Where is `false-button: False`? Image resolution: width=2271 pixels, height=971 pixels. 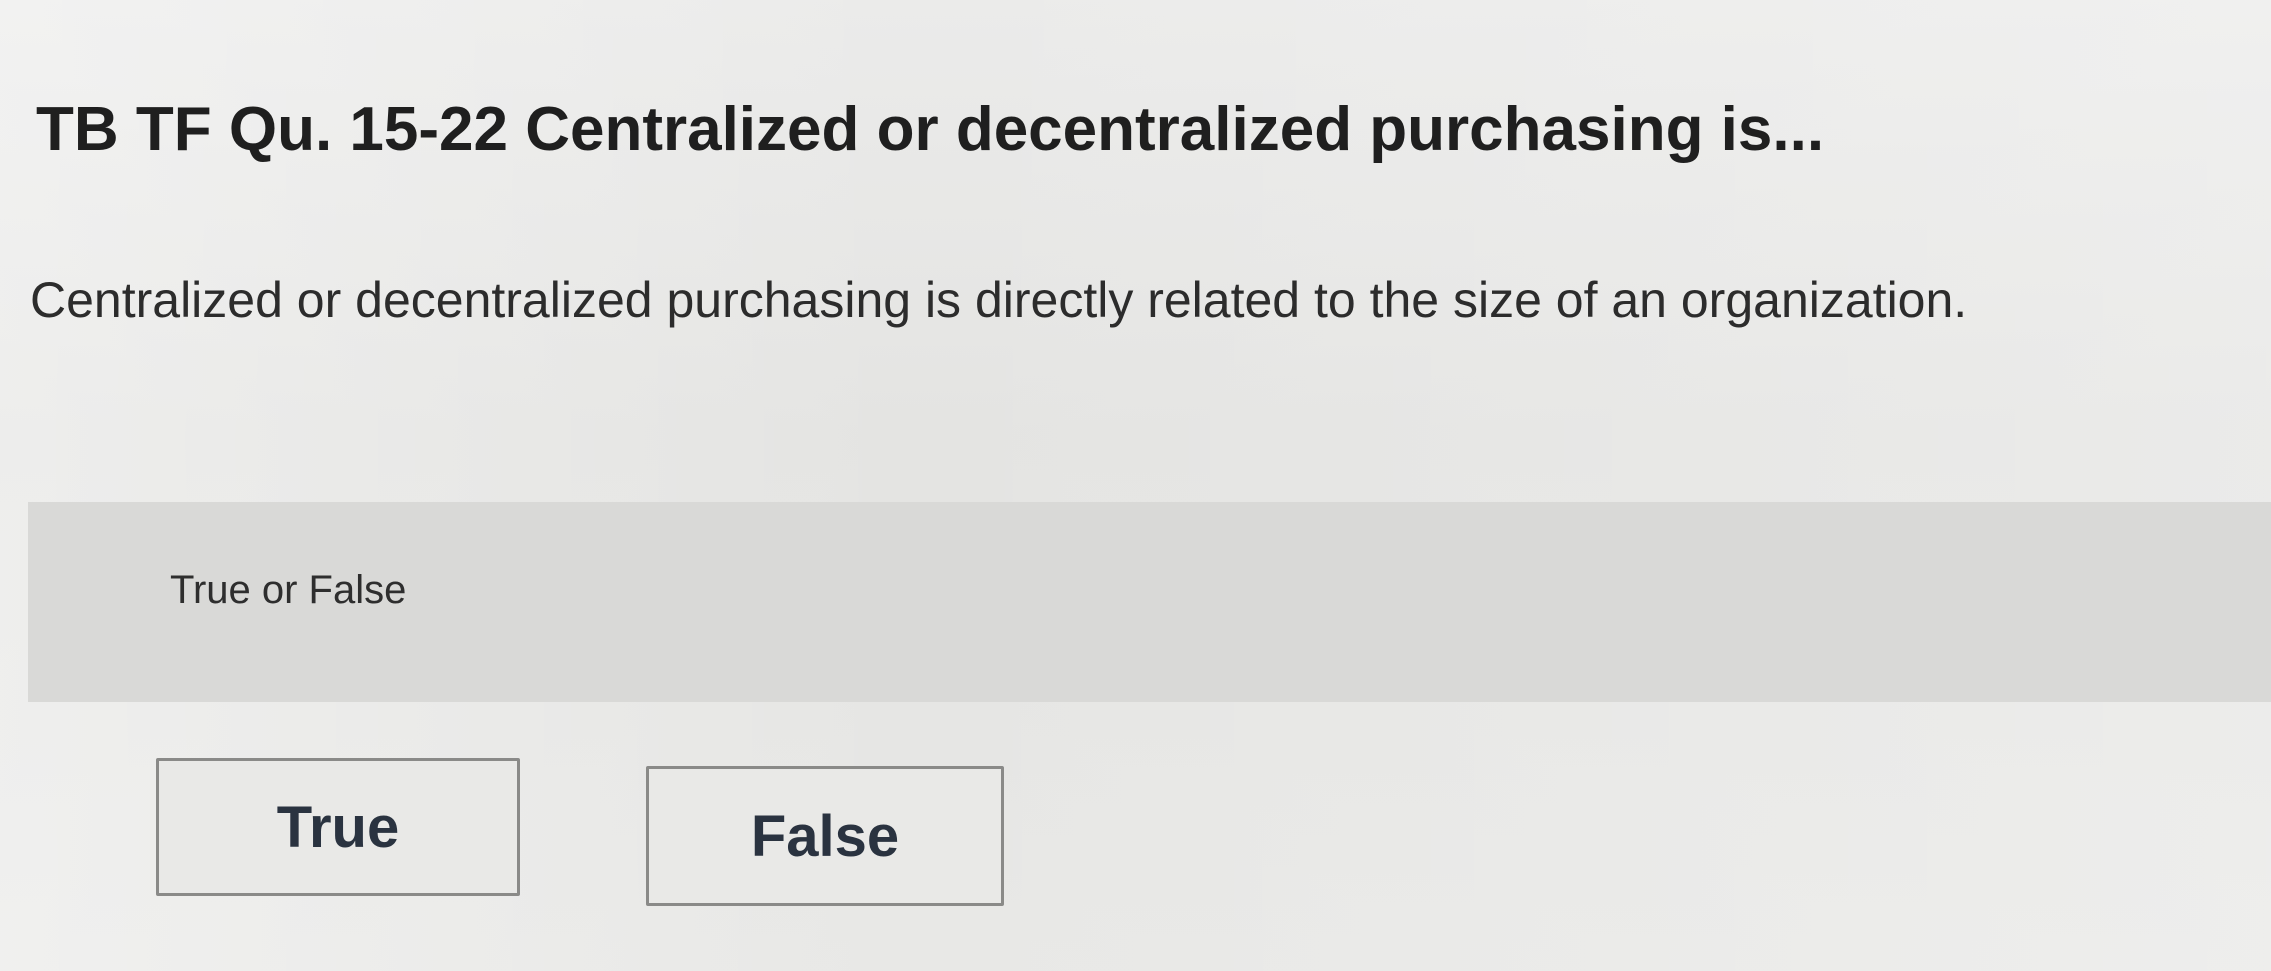 false-button: False is located at coordinates (825, 836).